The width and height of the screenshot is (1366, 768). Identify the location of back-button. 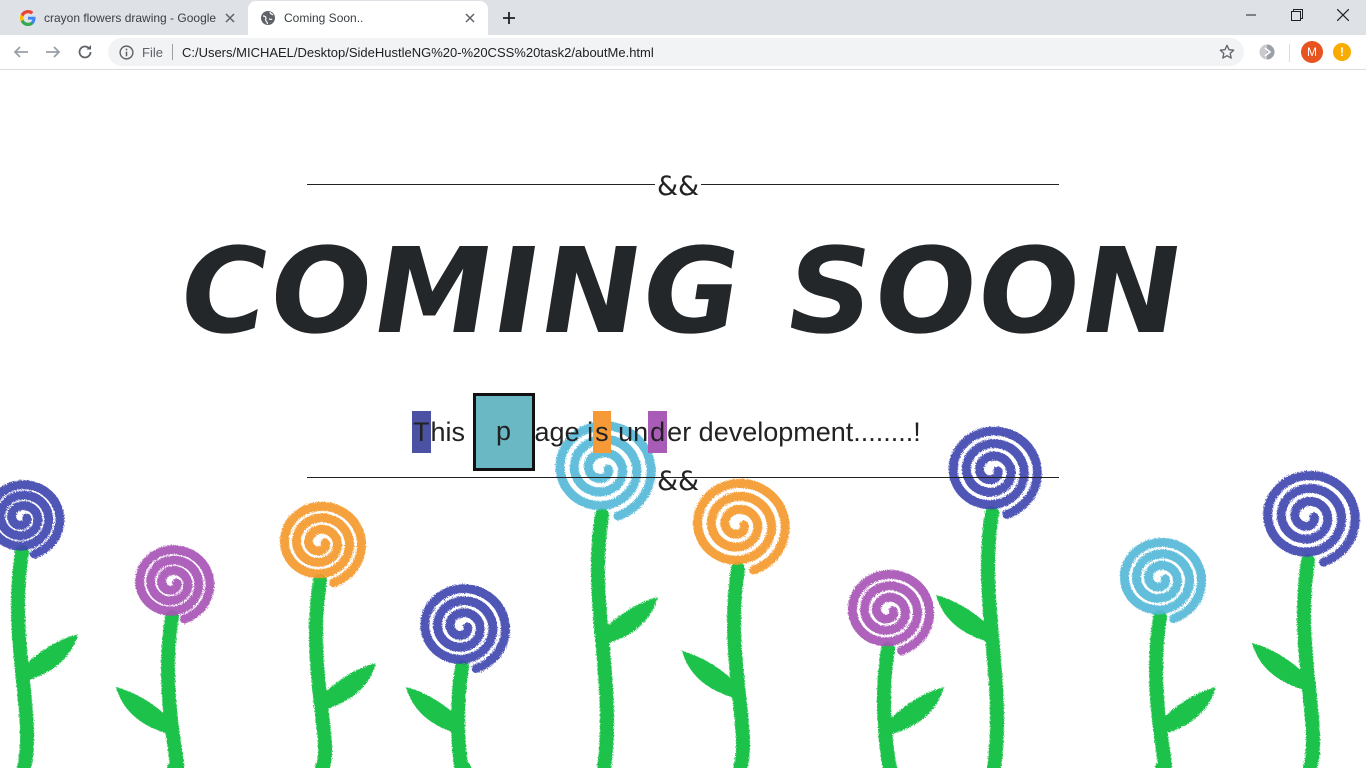
(21, 52).